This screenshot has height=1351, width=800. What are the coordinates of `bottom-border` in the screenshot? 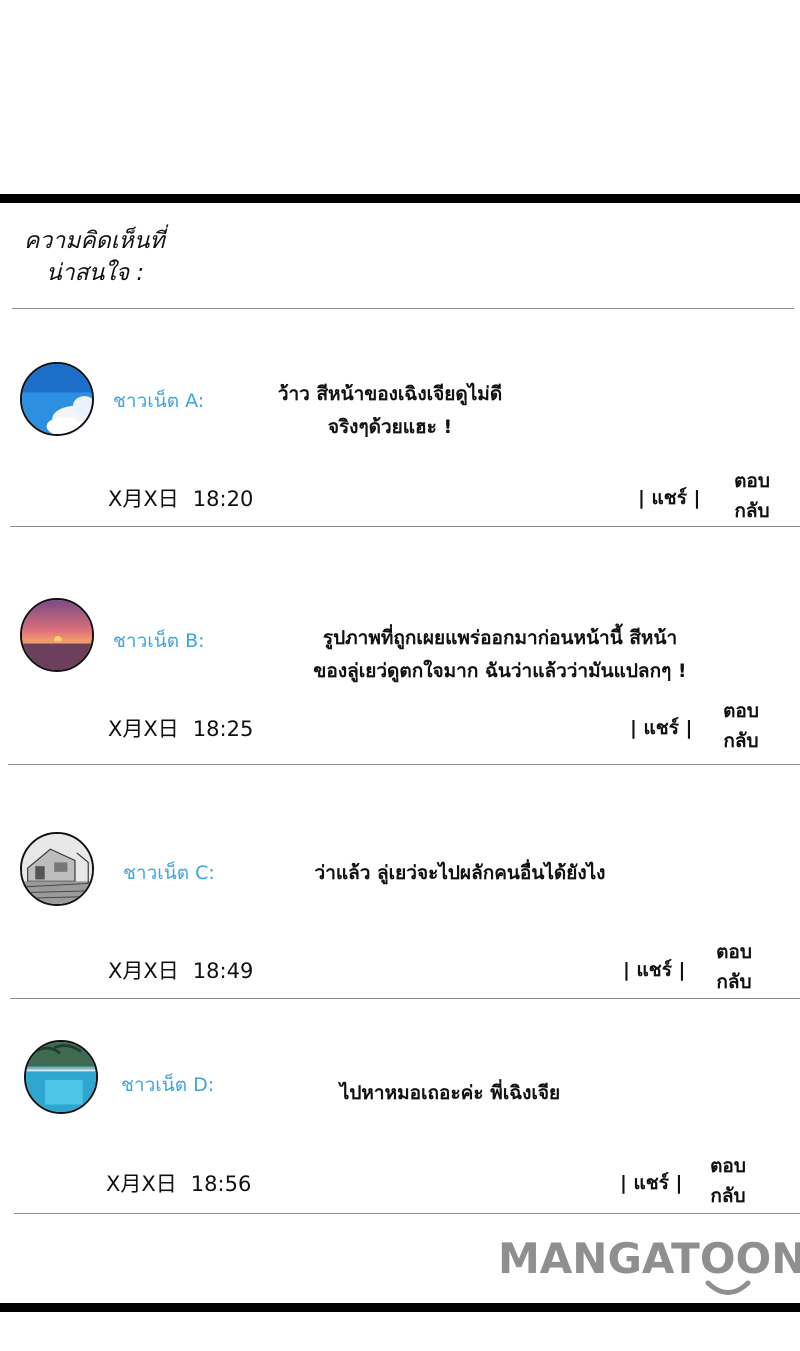 It's located at (400, 1307).